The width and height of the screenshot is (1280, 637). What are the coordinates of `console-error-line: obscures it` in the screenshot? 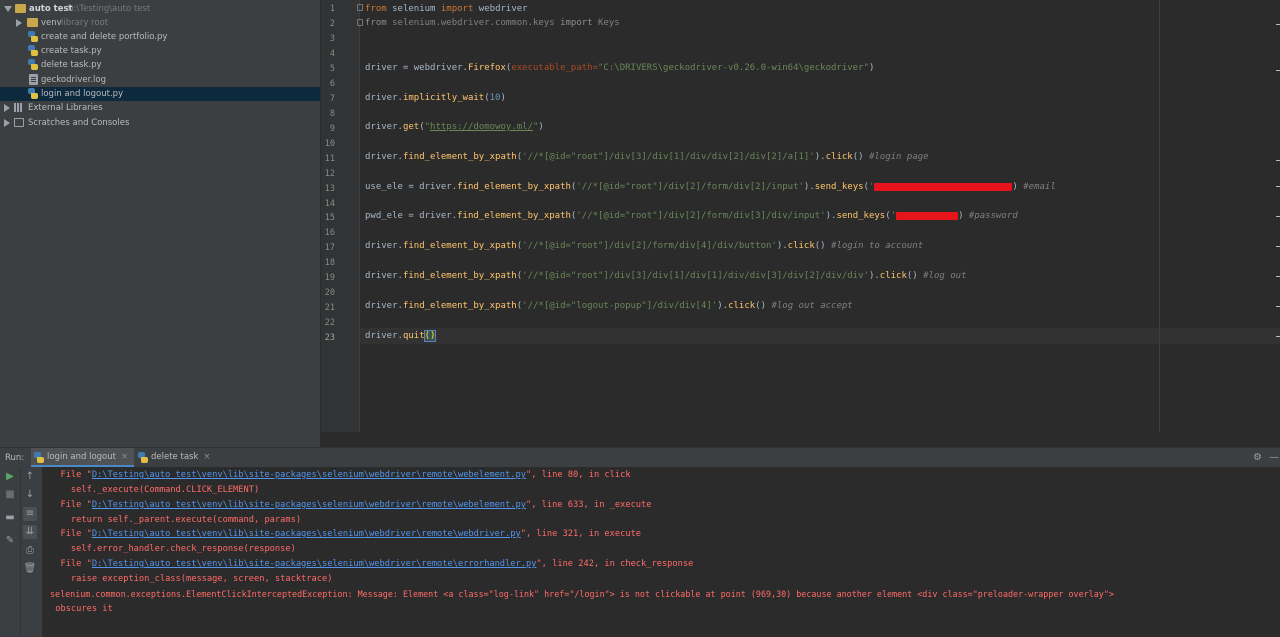 It's located at (81, 609).